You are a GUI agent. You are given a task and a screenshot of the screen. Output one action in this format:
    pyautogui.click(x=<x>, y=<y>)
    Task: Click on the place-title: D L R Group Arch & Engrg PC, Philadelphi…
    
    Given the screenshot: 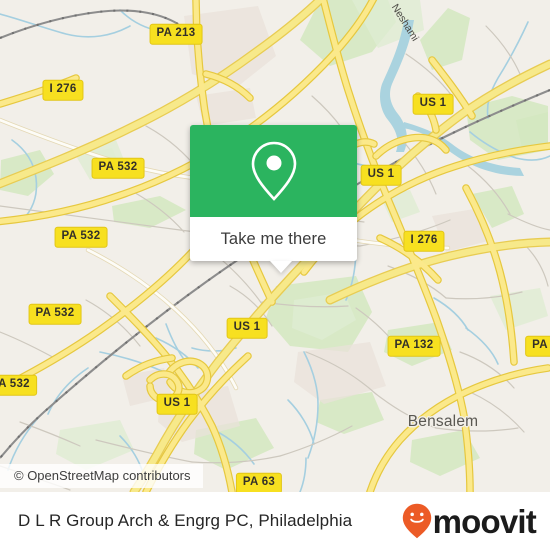 What is the action you would take?
    pyautogui.click(x=185, y=520)
    